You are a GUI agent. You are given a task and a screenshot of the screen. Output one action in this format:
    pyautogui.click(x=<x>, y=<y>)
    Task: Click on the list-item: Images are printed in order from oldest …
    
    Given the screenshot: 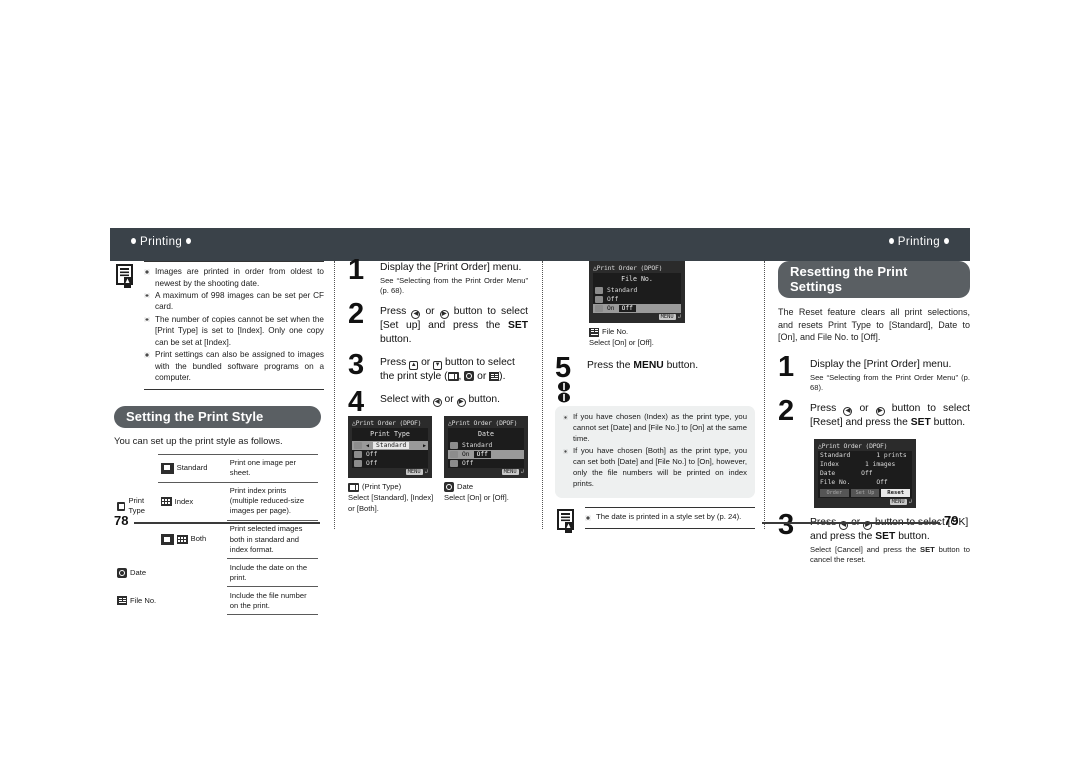 What is the action you would take?
    pyautogui.click(x=234, y=277)
    